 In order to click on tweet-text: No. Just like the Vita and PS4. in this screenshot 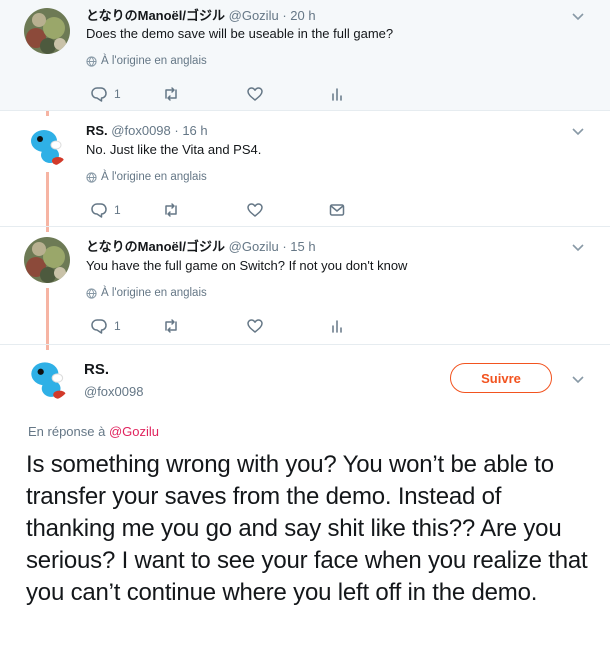, I will do `click(174, 149)`.